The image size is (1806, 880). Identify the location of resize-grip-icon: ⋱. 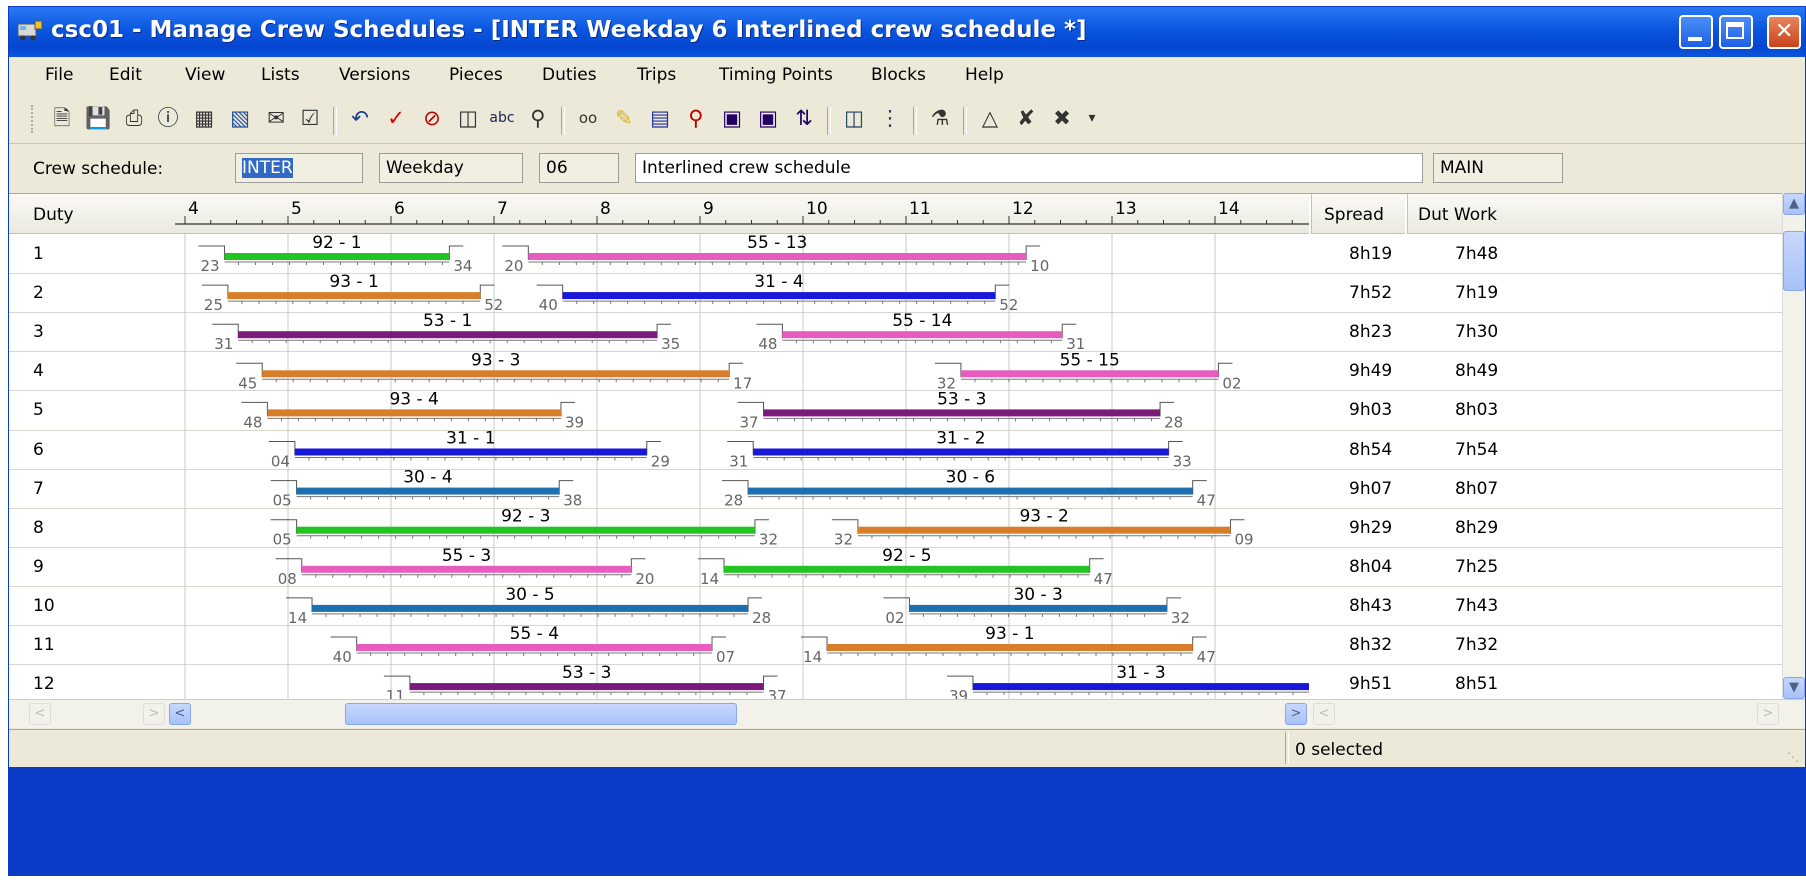
(1793, 757).